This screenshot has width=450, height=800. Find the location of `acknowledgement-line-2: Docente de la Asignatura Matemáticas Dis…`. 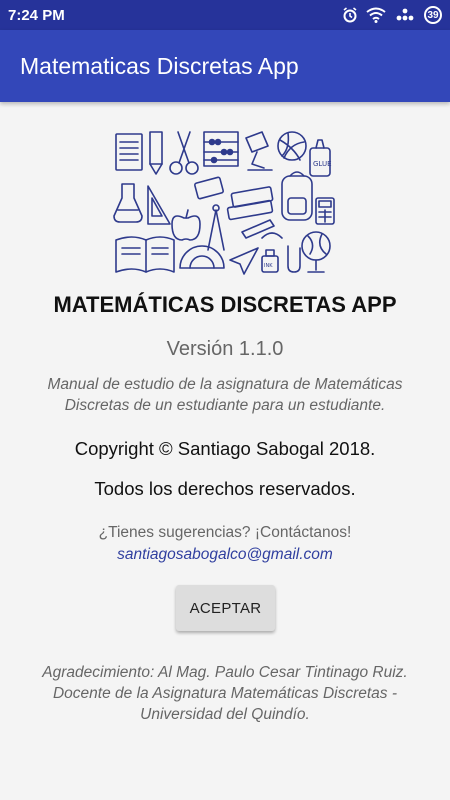

acknowledgement-line-2: Docente de la Asignatura Matemáticas Dis… is located at coordinates (225, 693).